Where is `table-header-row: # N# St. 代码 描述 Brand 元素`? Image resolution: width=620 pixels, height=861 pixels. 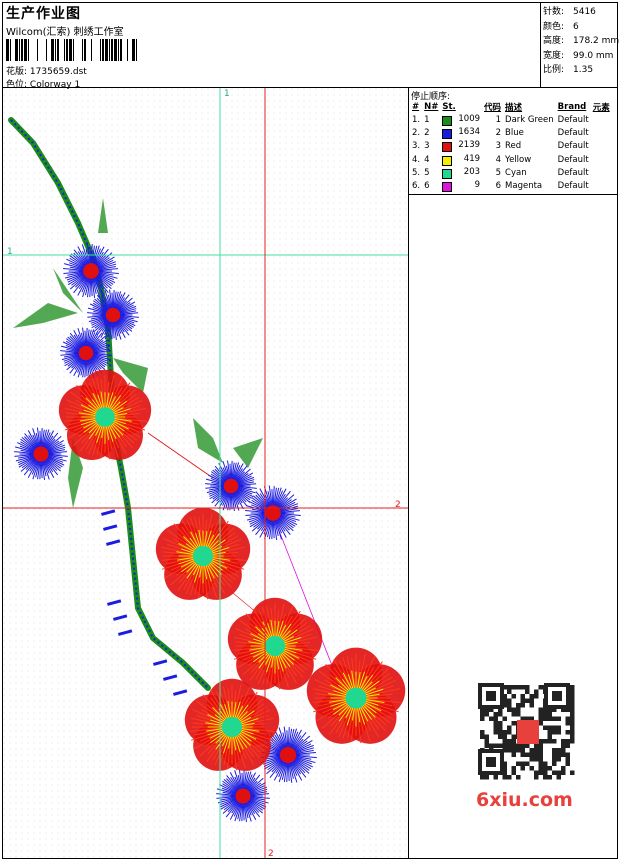 table-header-row: # N# St. 代码 描述 Brand 元素 is located at coordinates (511, 107).